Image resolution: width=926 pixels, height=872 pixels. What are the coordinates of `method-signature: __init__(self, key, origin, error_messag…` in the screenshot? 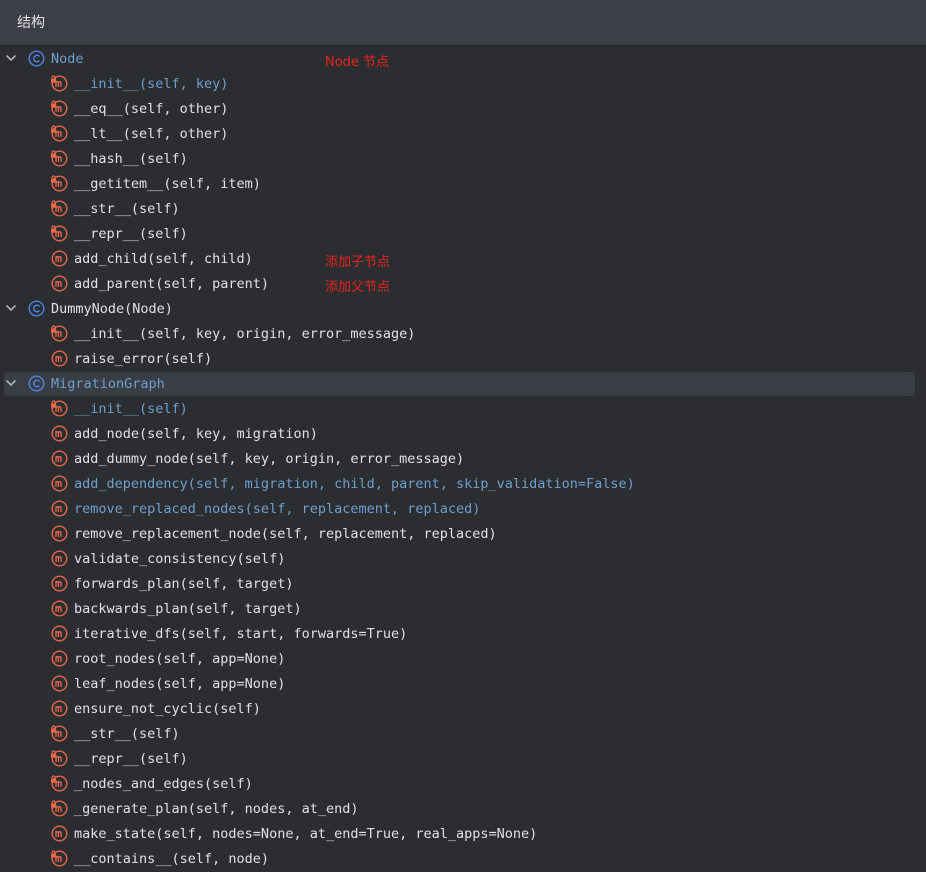 It's located at (245, 334).